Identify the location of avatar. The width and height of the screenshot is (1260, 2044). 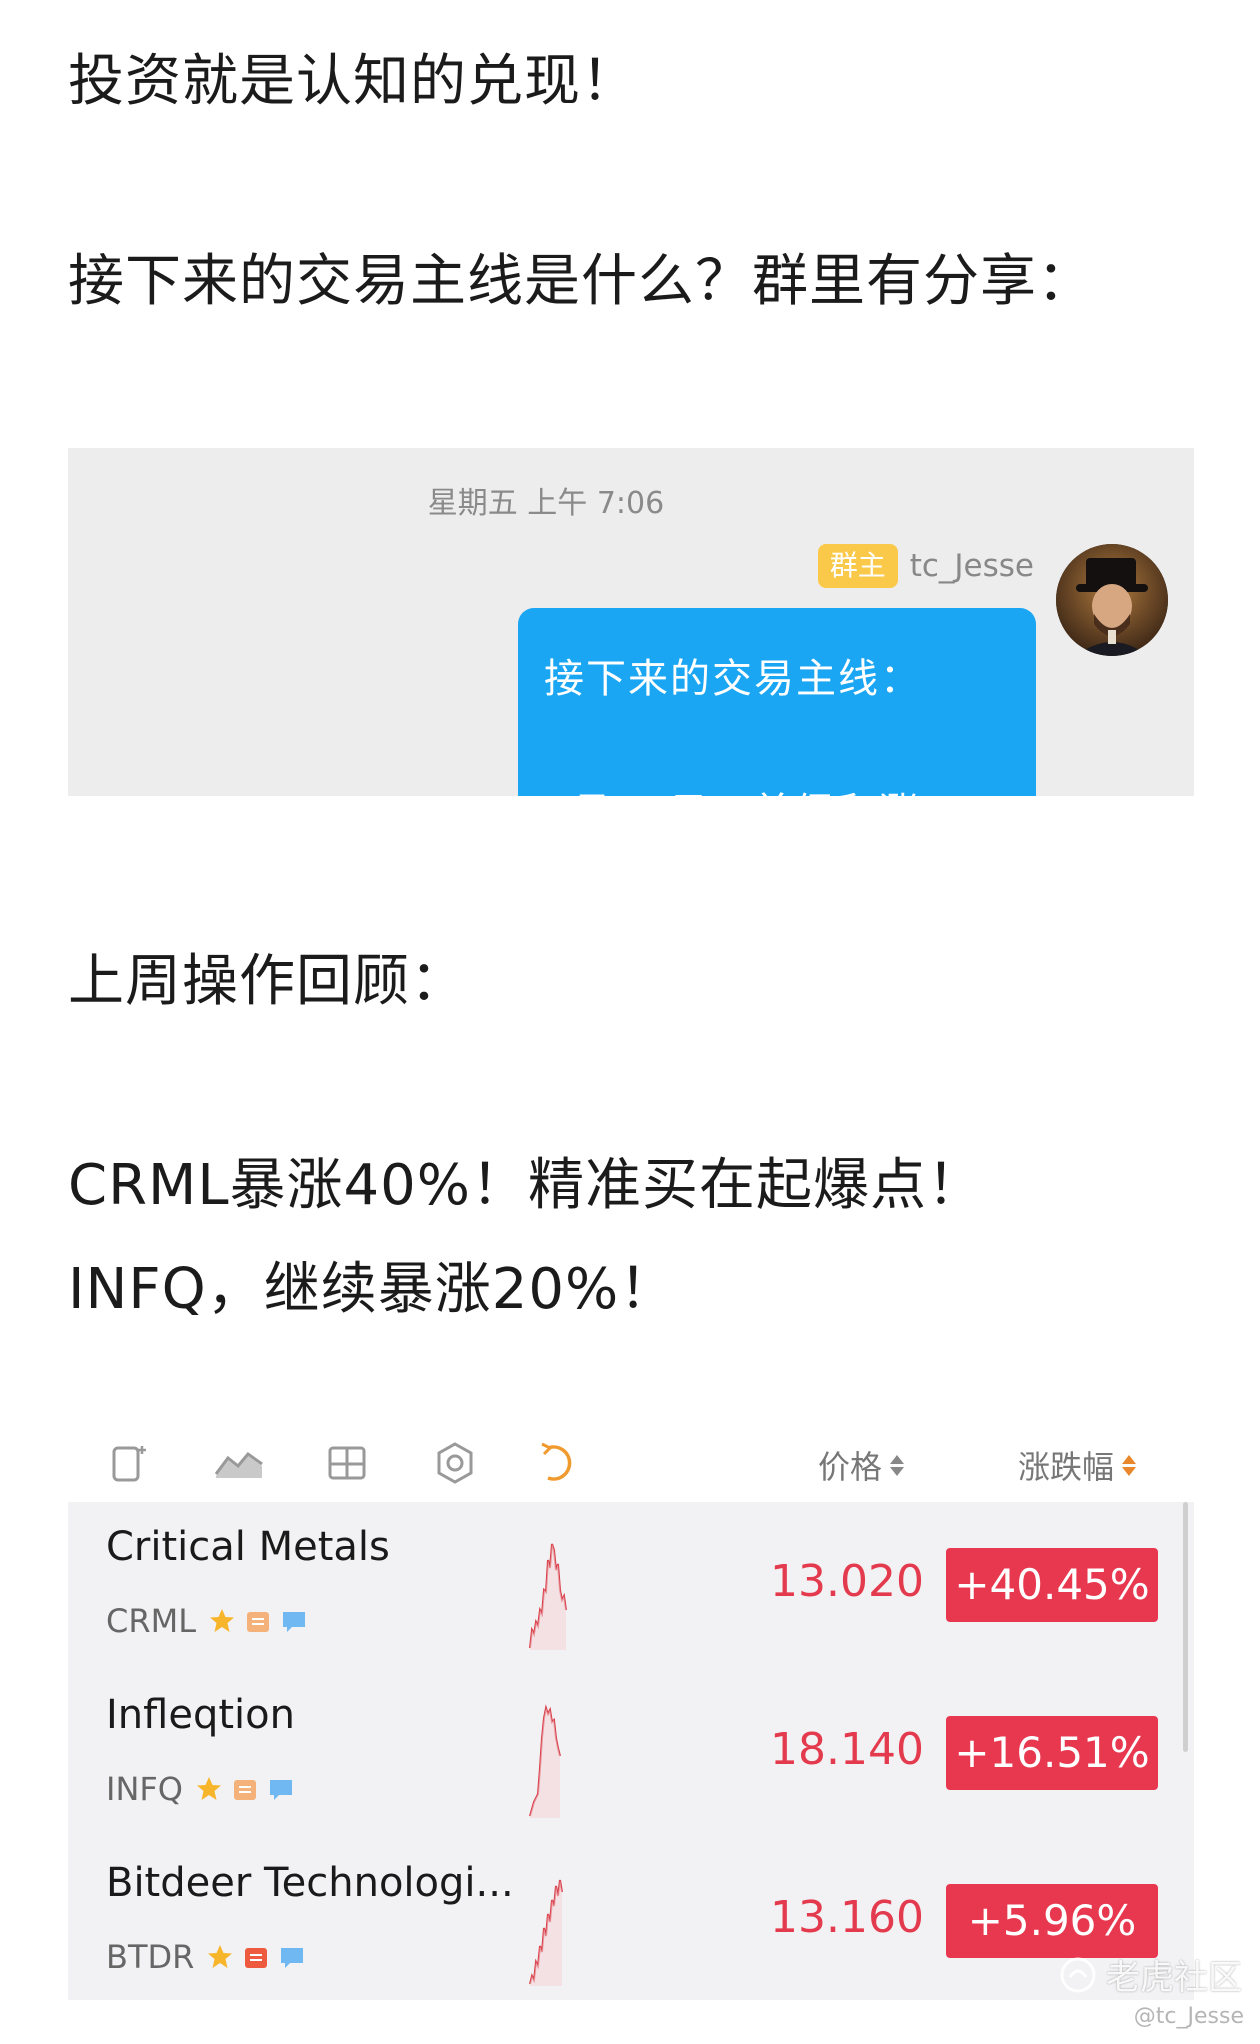
(1112, 600).